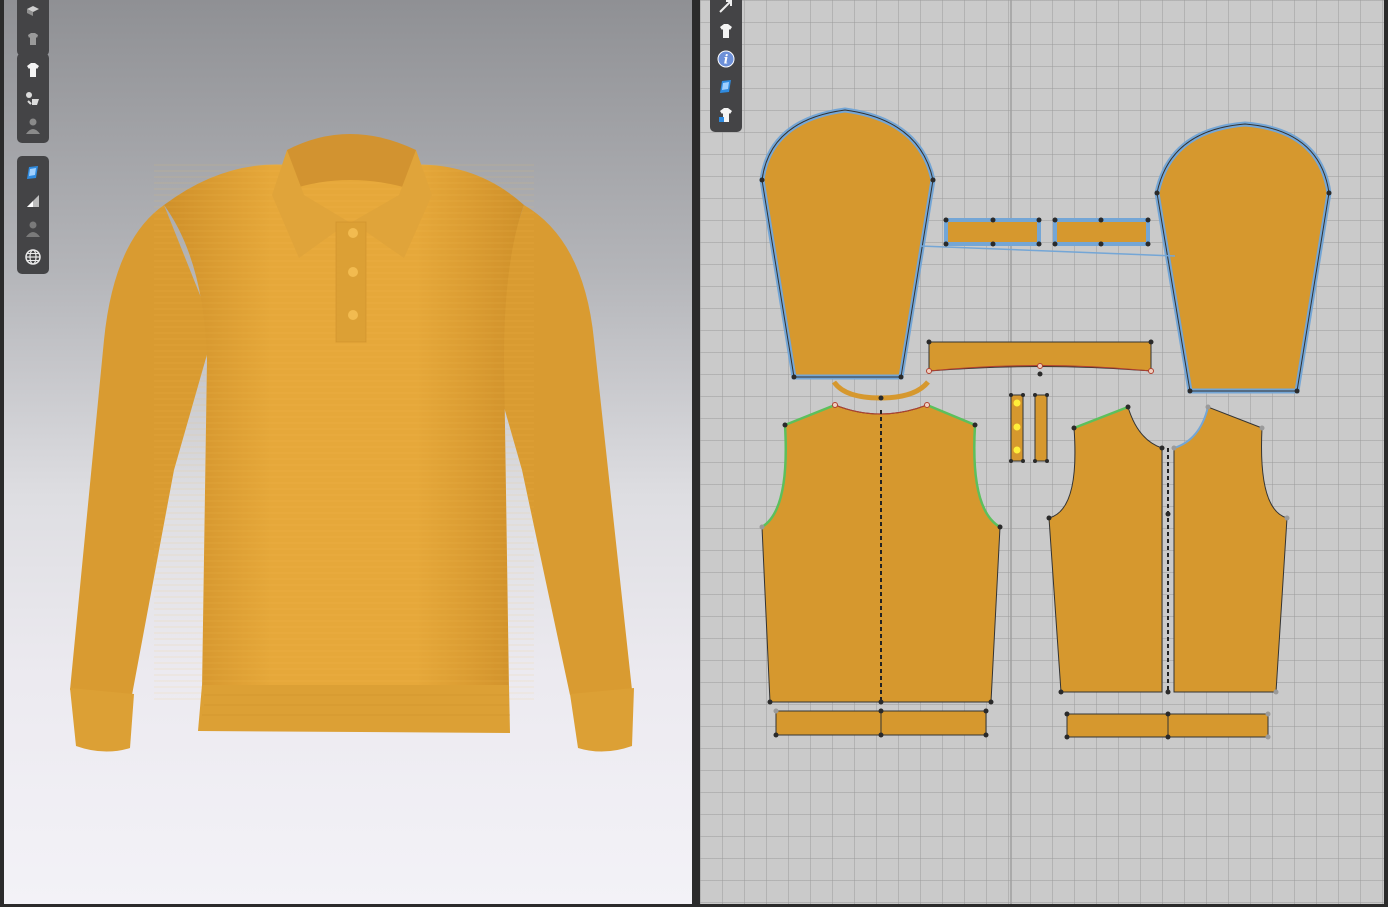  I want to click on hem-band, so click(354, 709).